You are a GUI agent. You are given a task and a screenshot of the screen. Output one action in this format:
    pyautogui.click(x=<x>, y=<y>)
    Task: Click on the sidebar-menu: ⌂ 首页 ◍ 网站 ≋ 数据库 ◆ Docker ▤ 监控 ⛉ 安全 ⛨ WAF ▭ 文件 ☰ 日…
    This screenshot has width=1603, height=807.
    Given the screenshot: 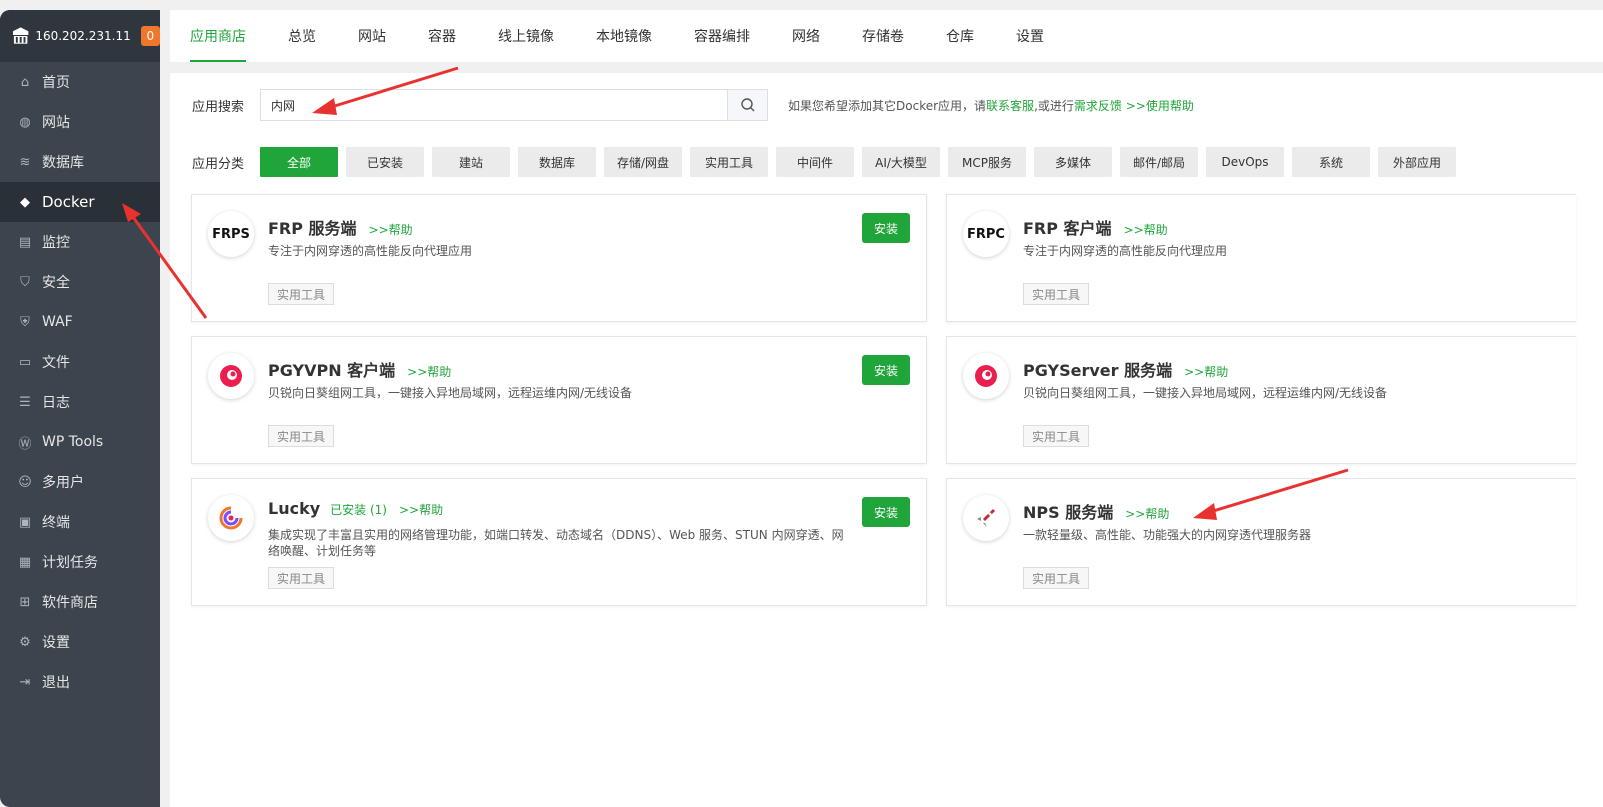 What is the action you would take?
    pyautogui.click(x=80, y=382)
    